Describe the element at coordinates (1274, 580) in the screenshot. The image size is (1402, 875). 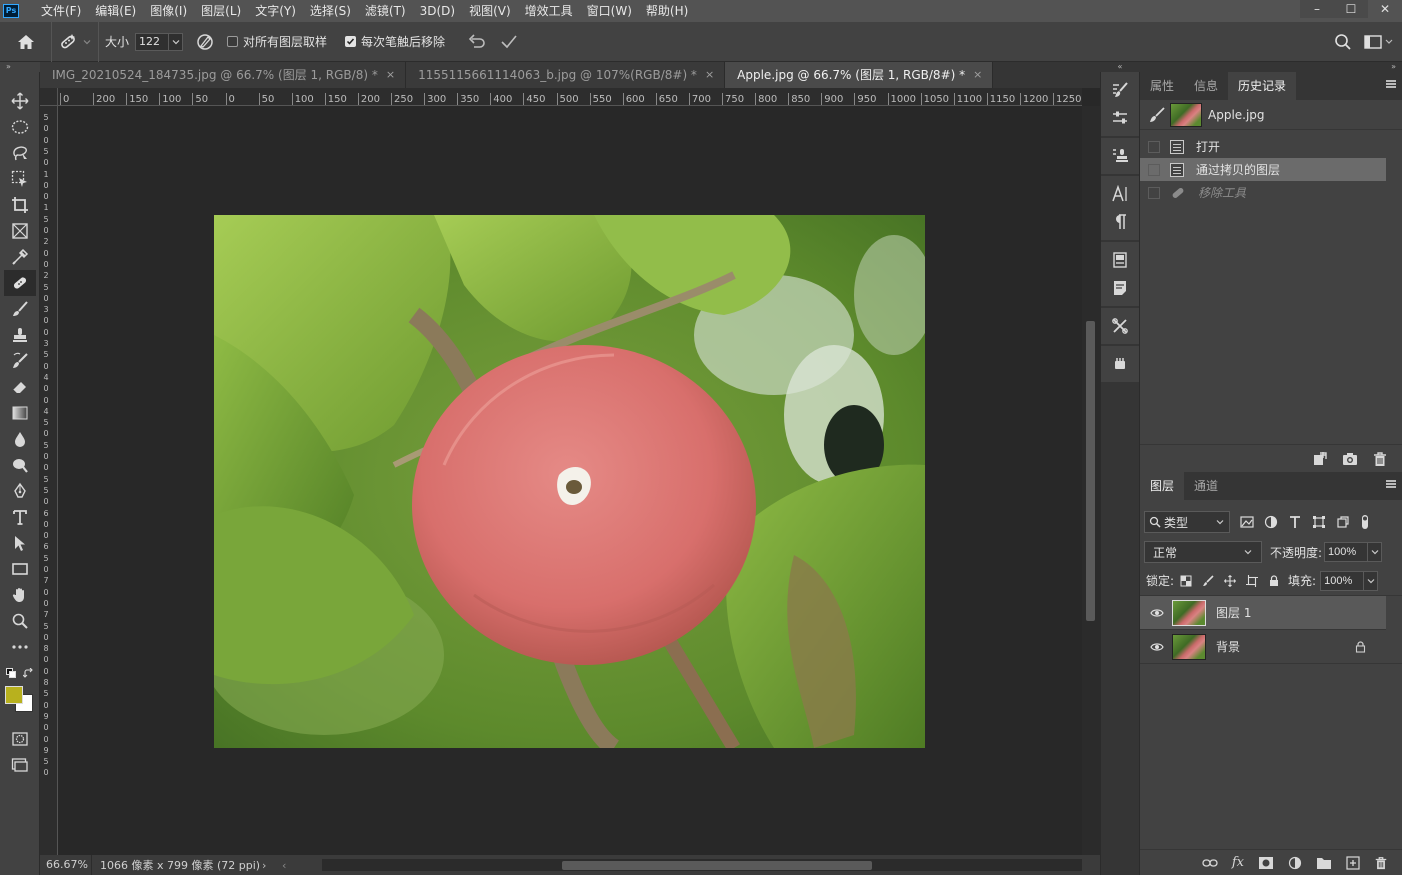
I see `lock-all-icon` at that location.